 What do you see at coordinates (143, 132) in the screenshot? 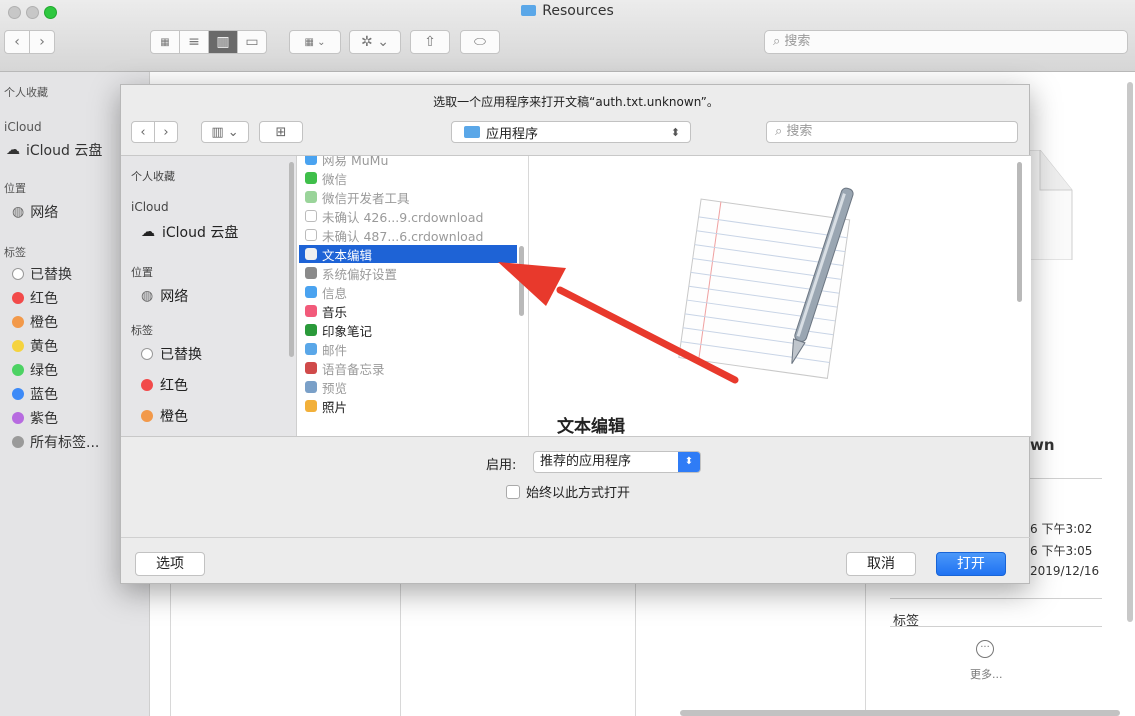
I see `dialog-back-button: ‹` at bounding box center [143, 132].